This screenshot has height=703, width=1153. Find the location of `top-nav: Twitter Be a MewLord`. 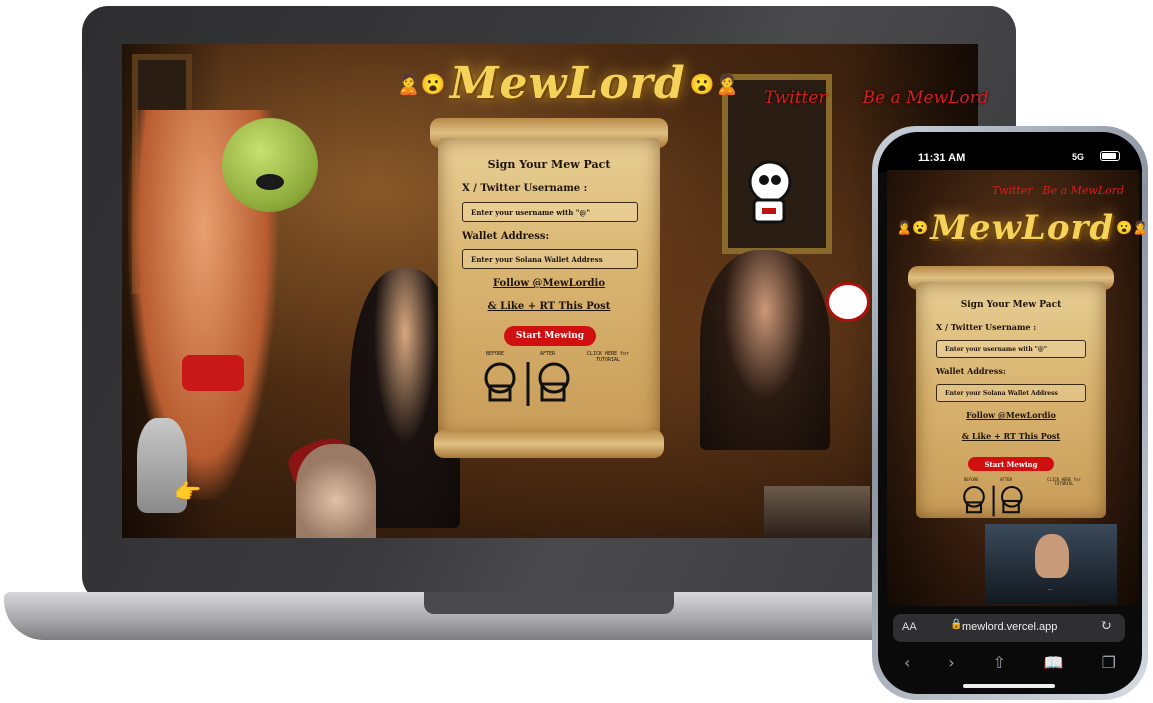

top-nav: Twitter Be a MewLord is located at coordinates (876, 98).